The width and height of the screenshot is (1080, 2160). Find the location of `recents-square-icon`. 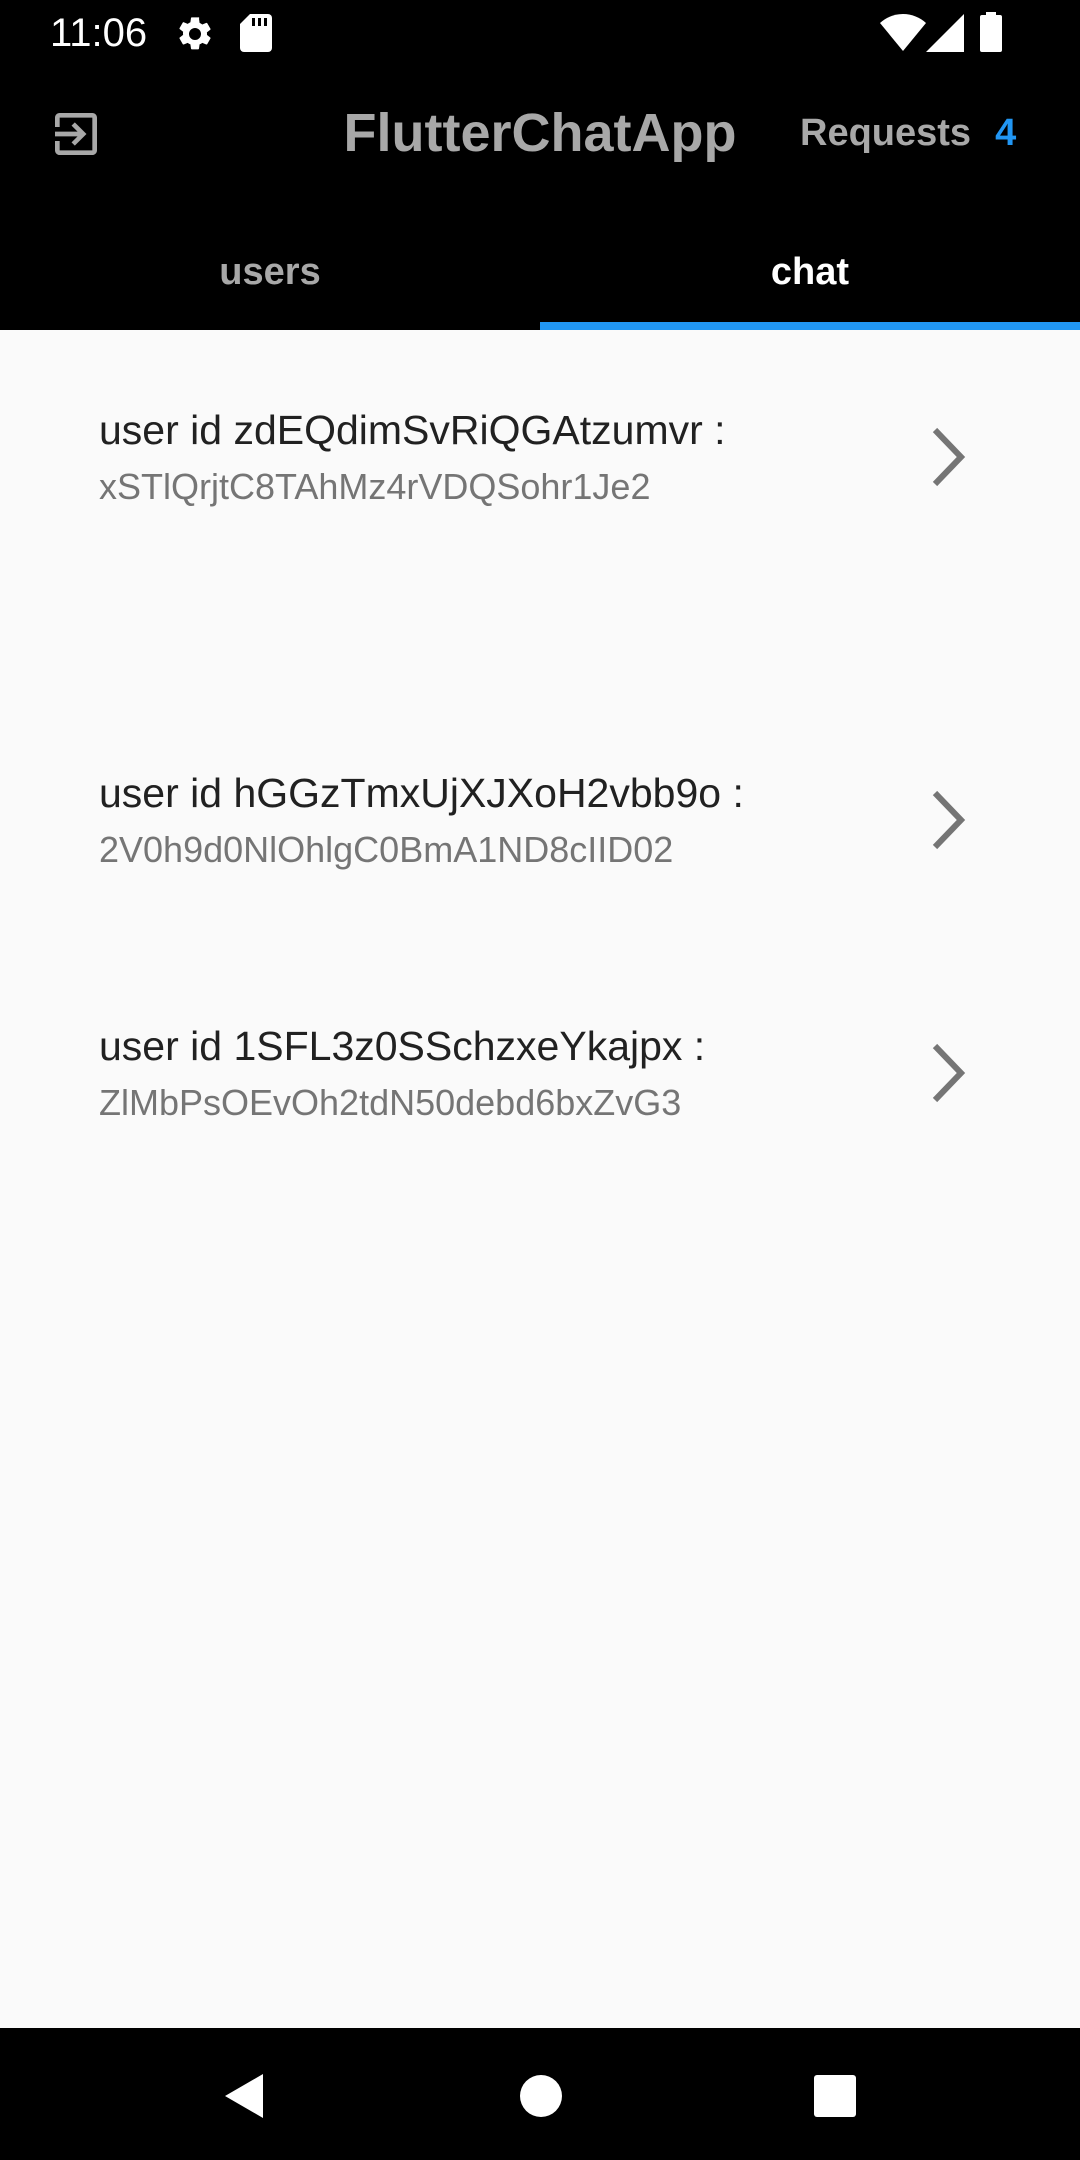

recents-square-icon is located at coordinates (835, 2096).